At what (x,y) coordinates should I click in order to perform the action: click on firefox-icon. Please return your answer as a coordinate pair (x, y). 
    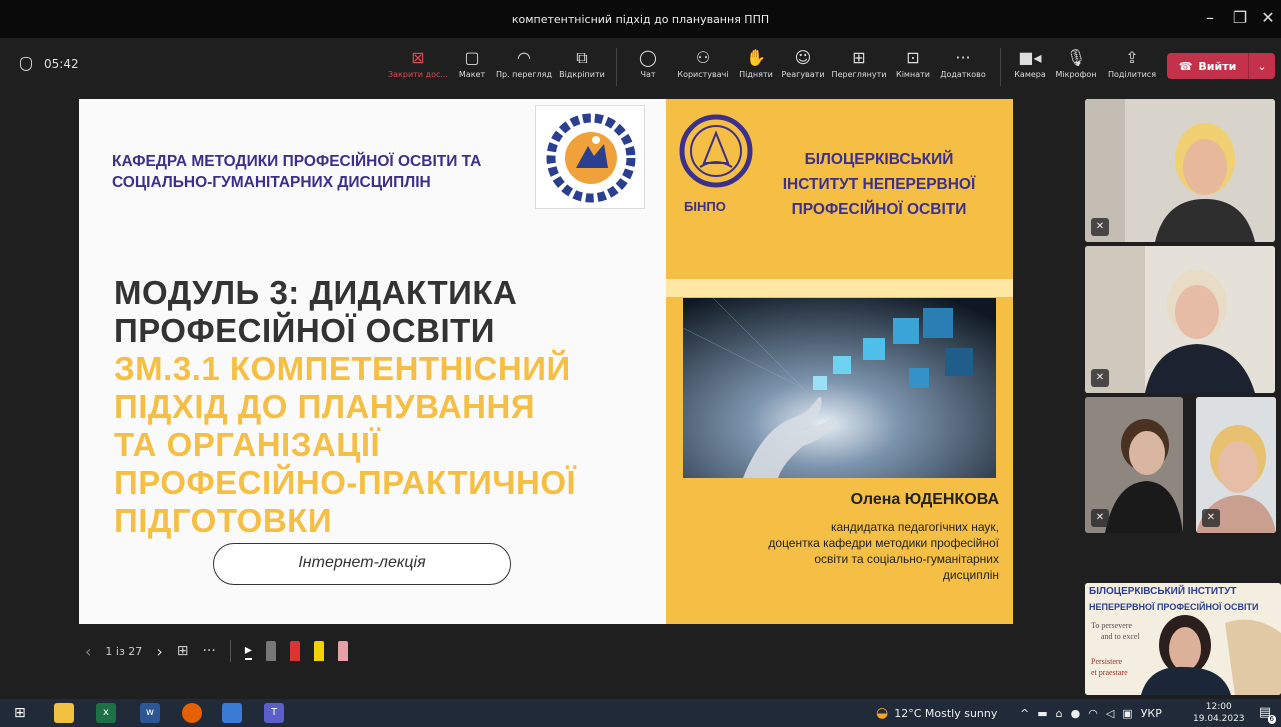
    Looking at the image, I should click on (192, 713).